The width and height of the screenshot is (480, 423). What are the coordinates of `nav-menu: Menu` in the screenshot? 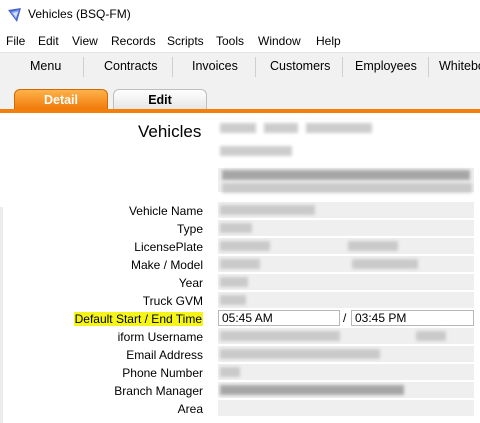 It's located at (45, 66).